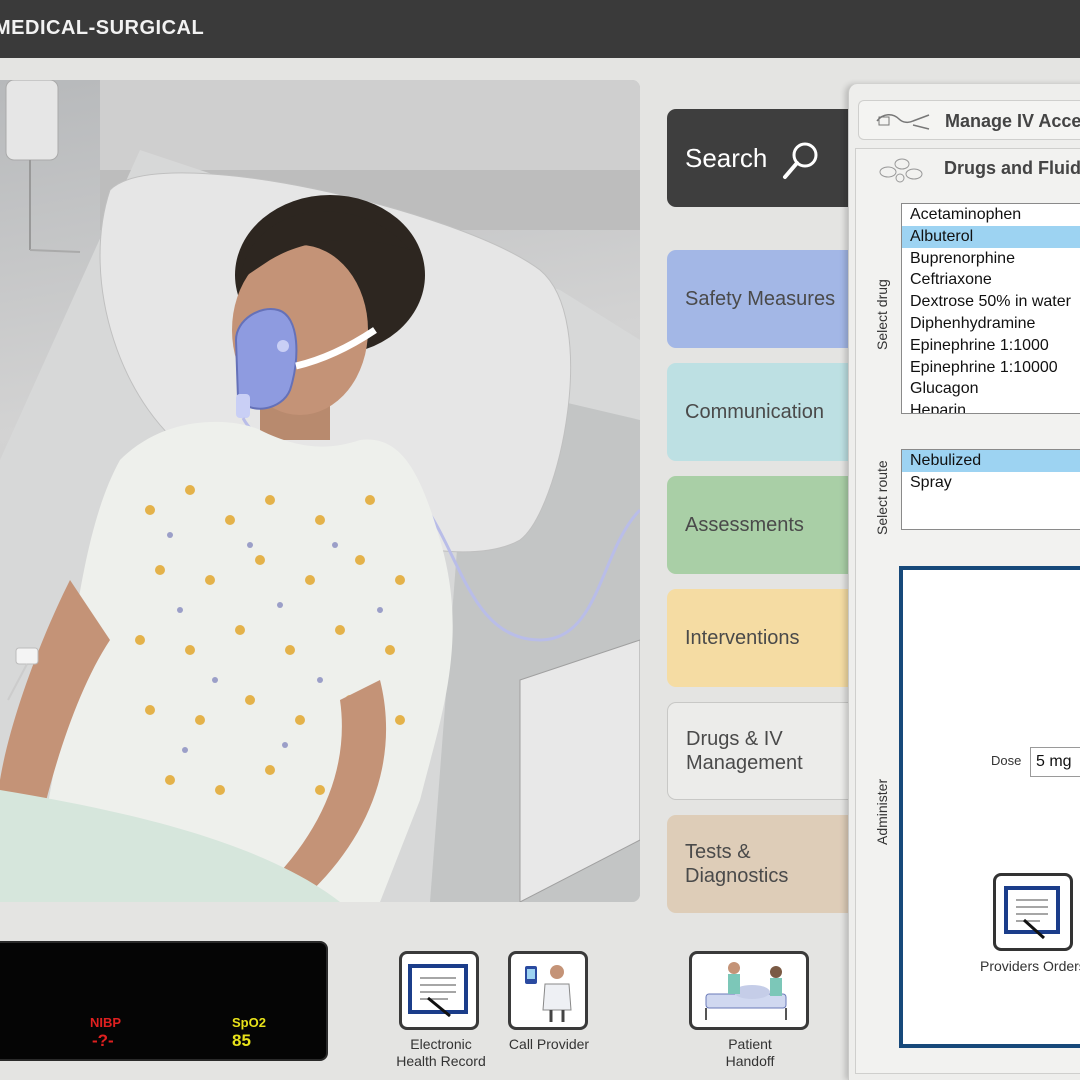 Image resolution: width=1080 pixels, height=1080 pixels. What do you see at coordinates (800, 160) in the screenshot?
I see `search-icon` at bounding box center [800, 160].